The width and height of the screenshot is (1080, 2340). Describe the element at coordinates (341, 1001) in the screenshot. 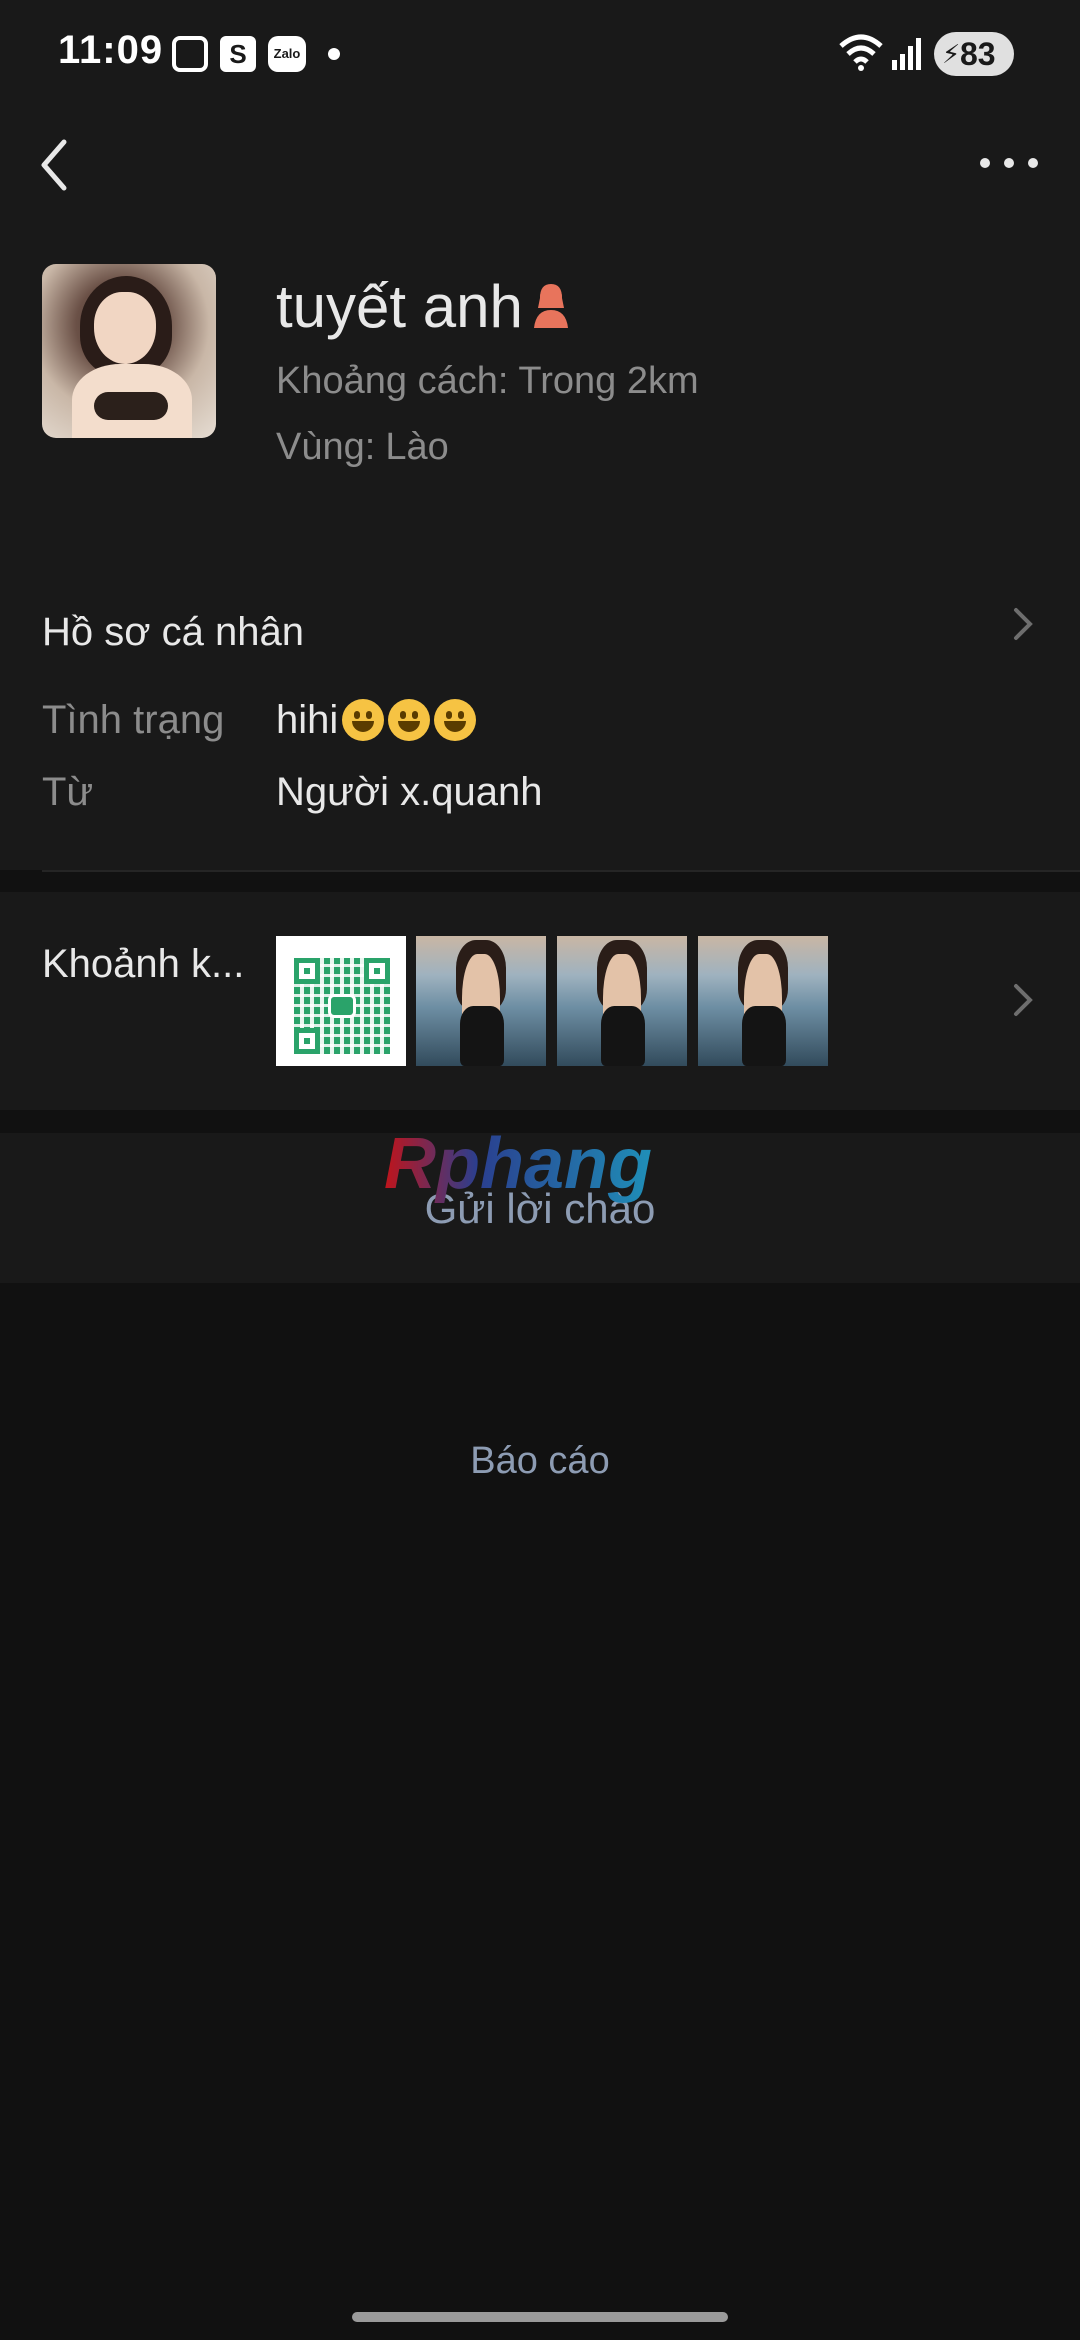

I see `moment-thumbnail-qr` at that location.